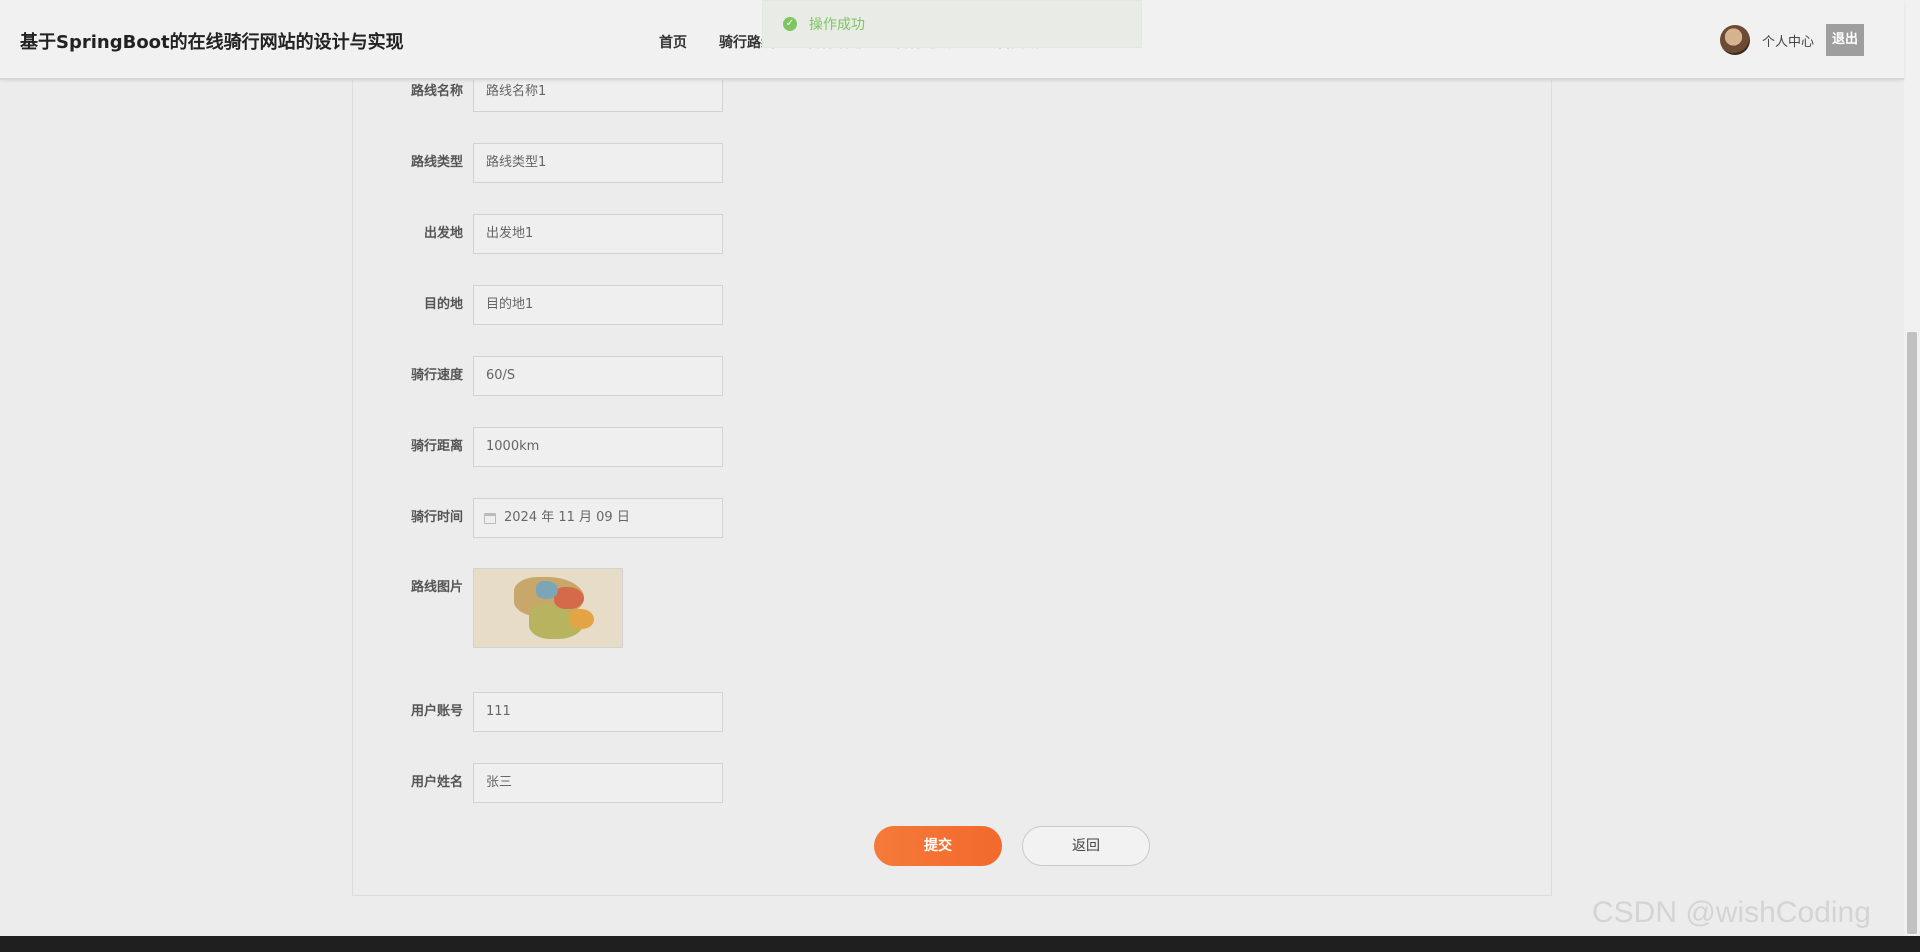 This screenshot has height=952, width=1920. I want to click on departure-label: 出发地, so click(443, 233).